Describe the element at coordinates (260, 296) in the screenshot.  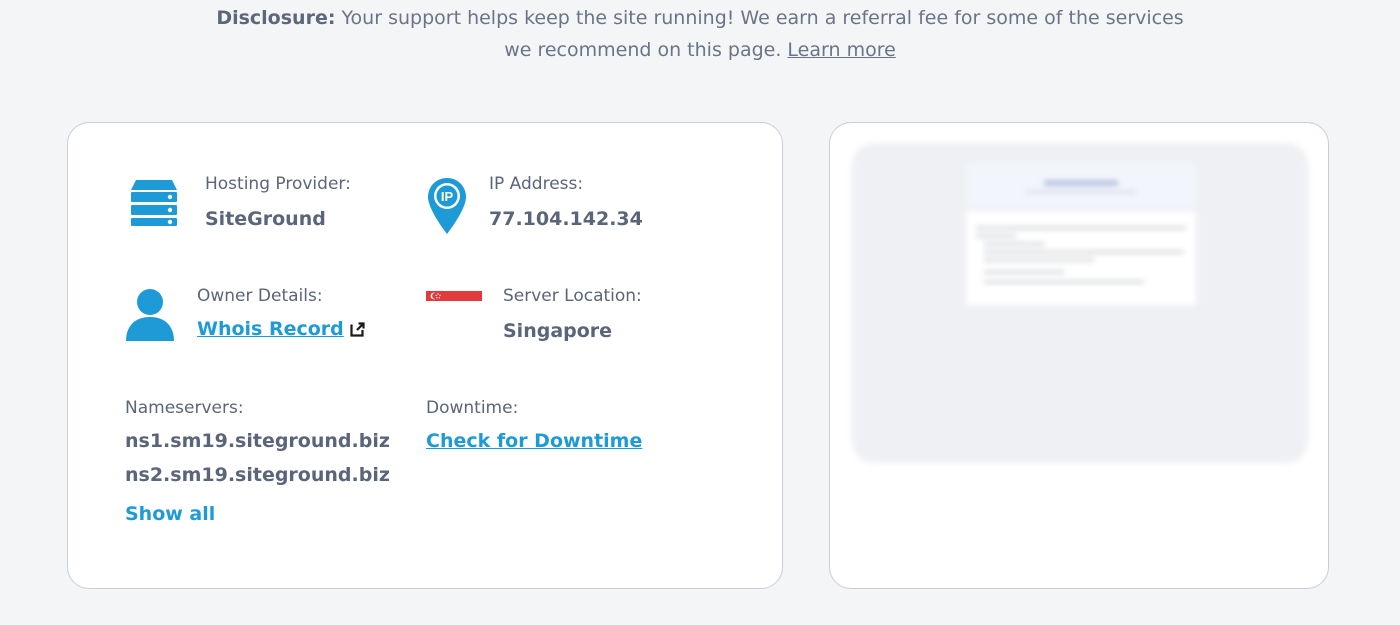
I see `owner-details-label: Owner Details:` at that location.